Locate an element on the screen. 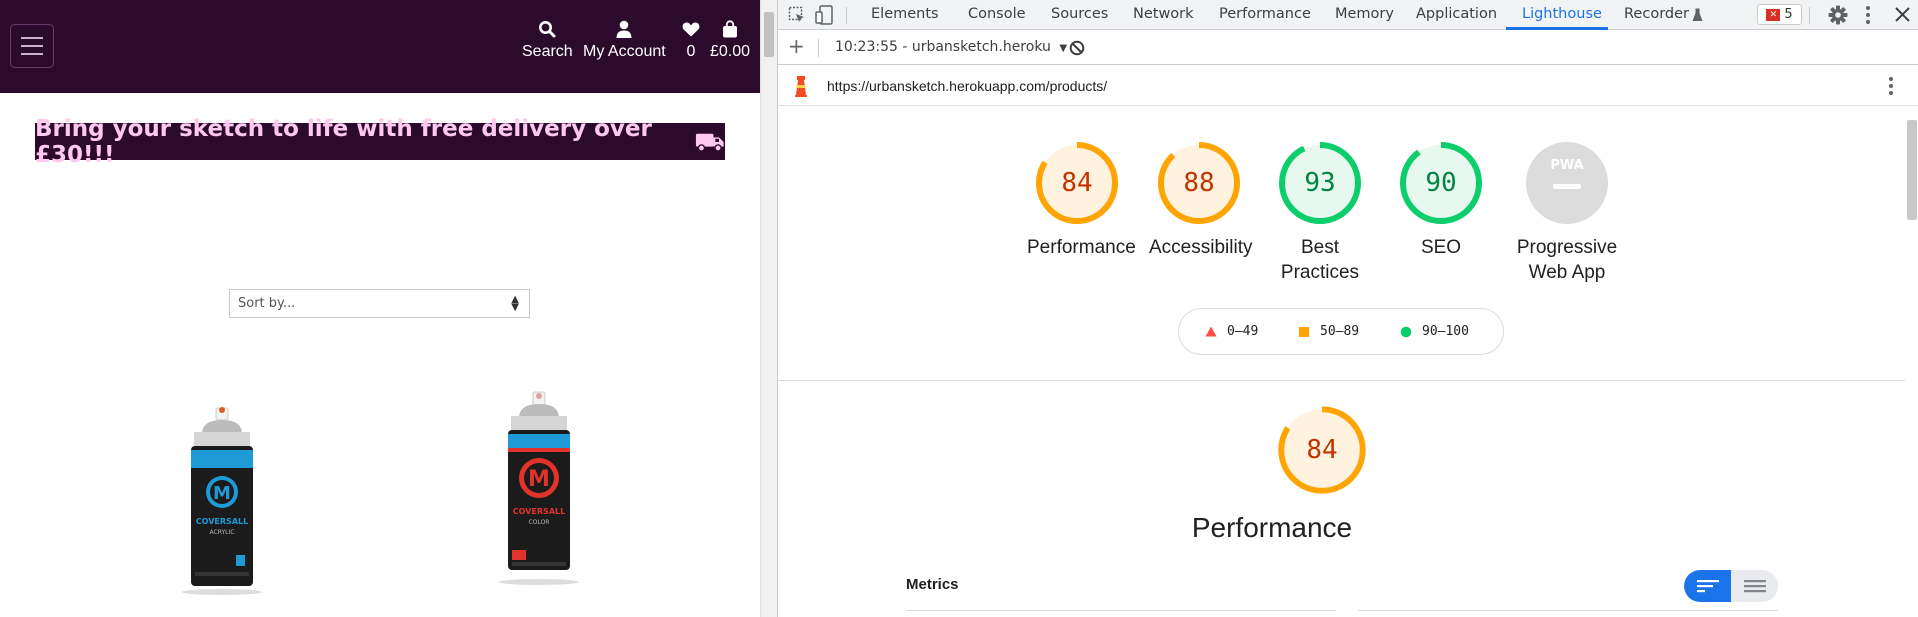 This screenshot has height=617, width=1918. gauge-label: Performance is located at coordinates (1081, 247).